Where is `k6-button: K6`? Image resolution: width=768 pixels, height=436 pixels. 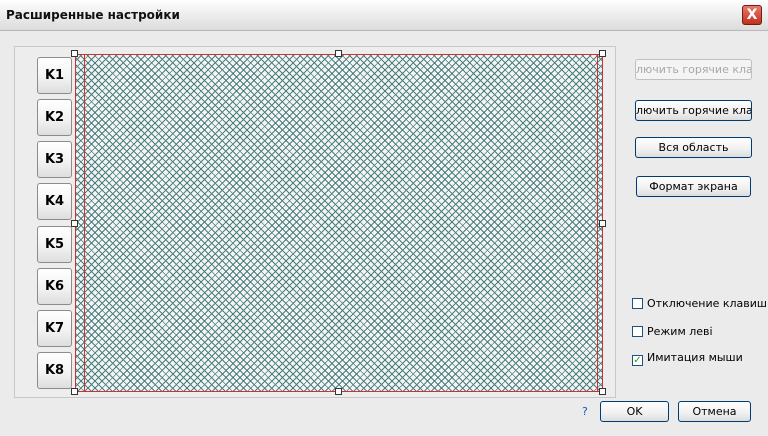
k6-button: K6 is located at coordinates (54, 286).